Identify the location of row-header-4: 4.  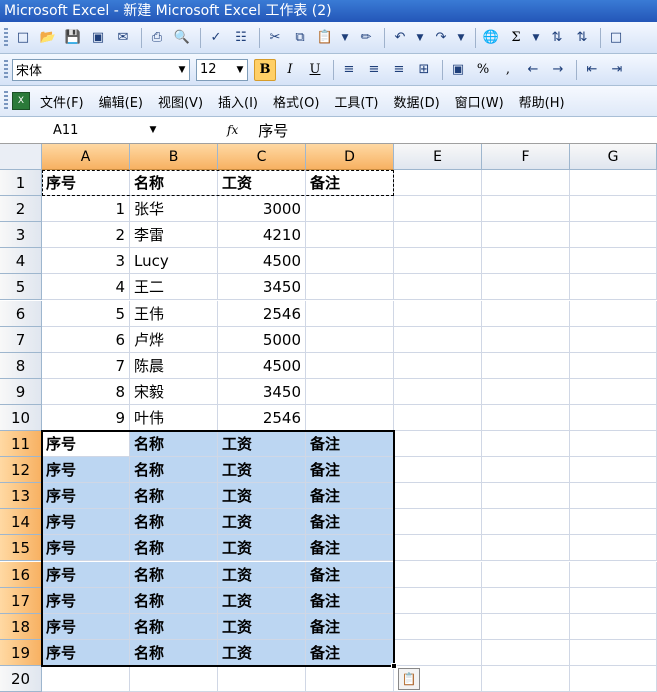
(21, 261).